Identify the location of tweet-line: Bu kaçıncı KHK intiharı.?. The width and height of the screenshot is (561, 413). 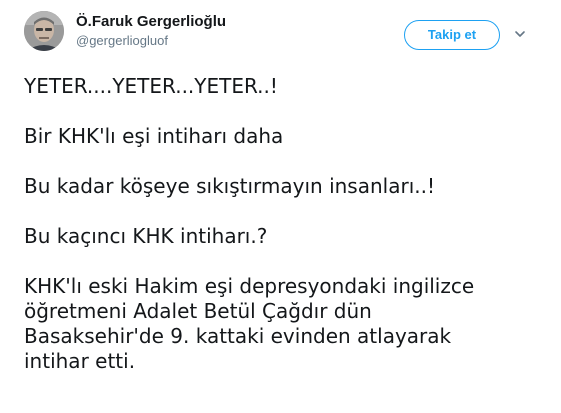
(146, 236).